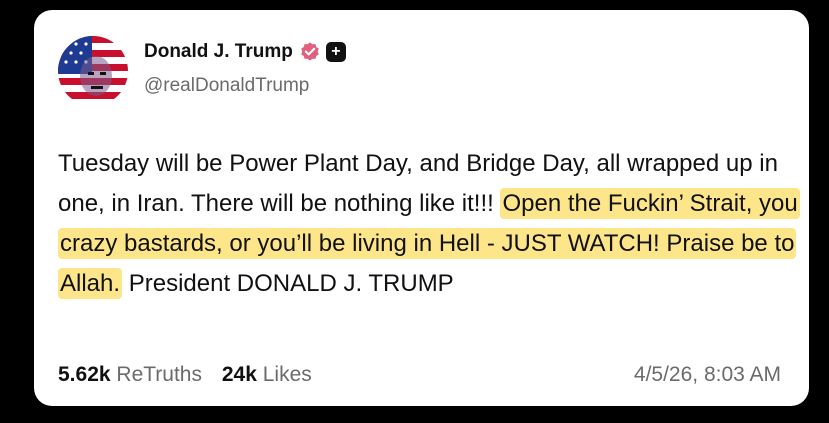  I want to click on author-name: Donald J. Trump, so click(218, 52).